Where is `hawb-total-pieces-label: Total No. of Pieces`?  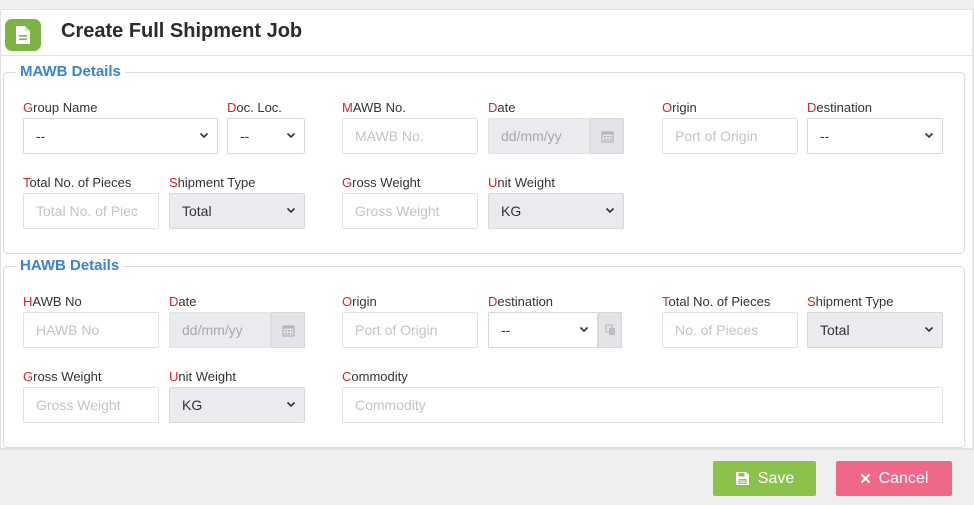 hawb-total-pieces-label: Total No. of Pieces is located at coordinates (716, 301).